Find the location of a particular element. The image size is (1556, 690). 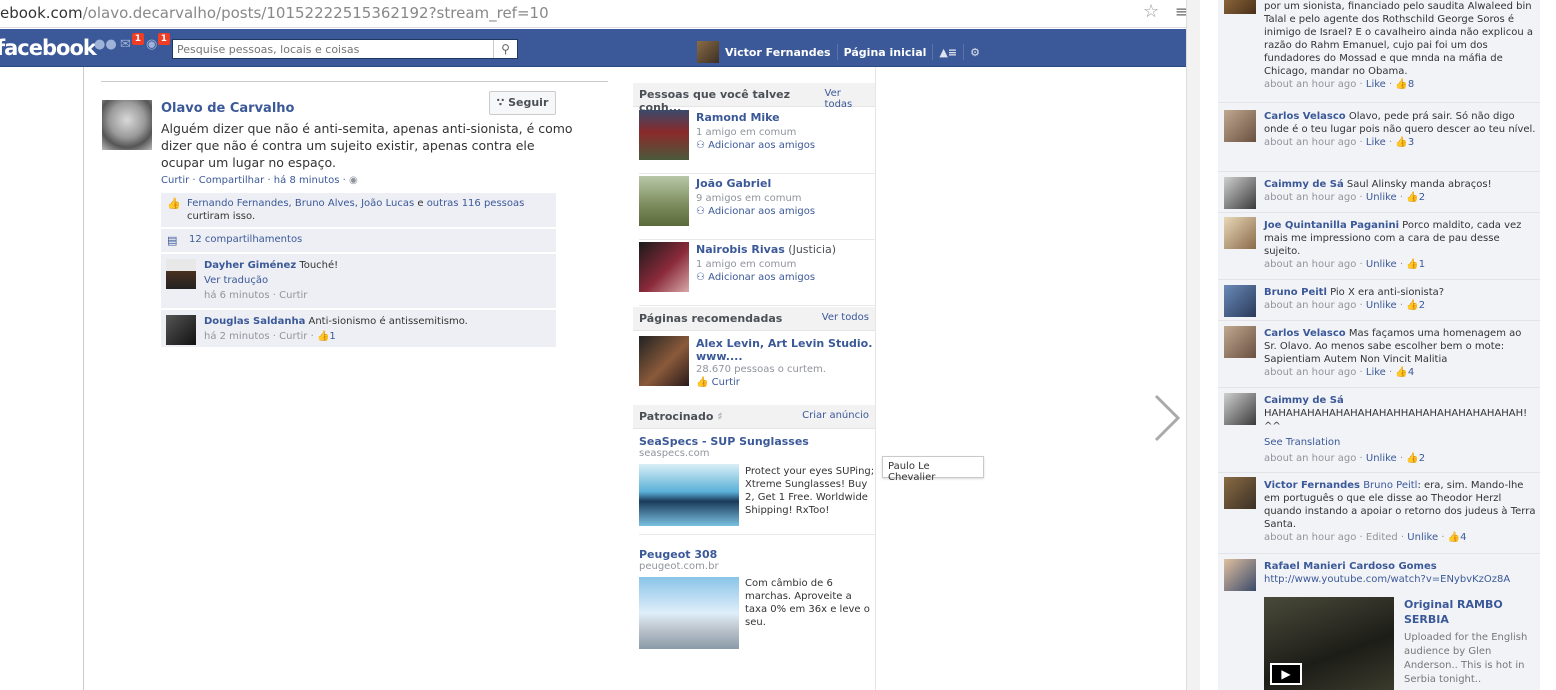

messages-icon: ✉ 1 is located at coordinates (132, 45).